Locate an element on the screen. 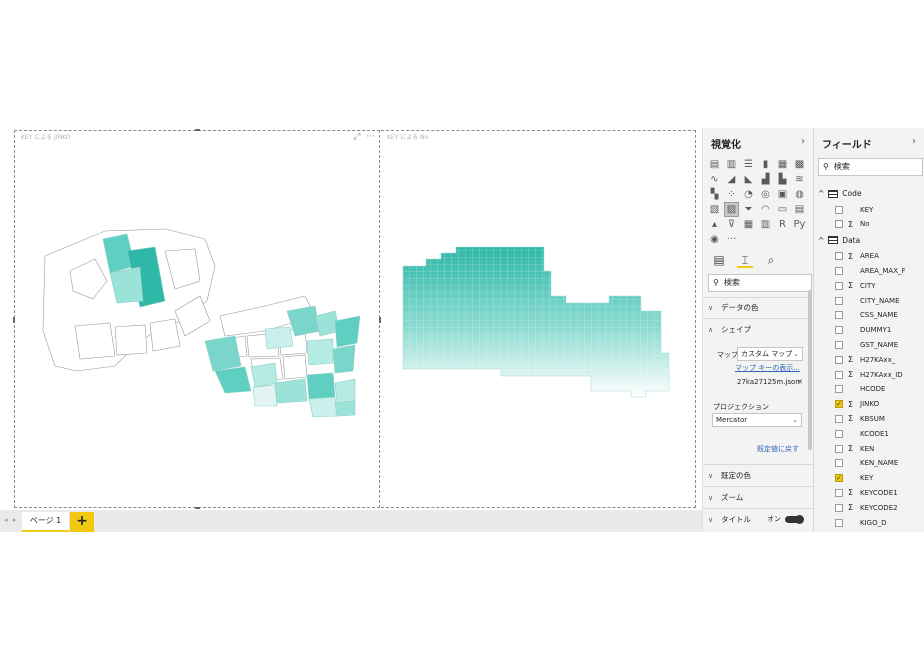  ribbon-chart-icon: ≋ is located at coordinates (799, 179).